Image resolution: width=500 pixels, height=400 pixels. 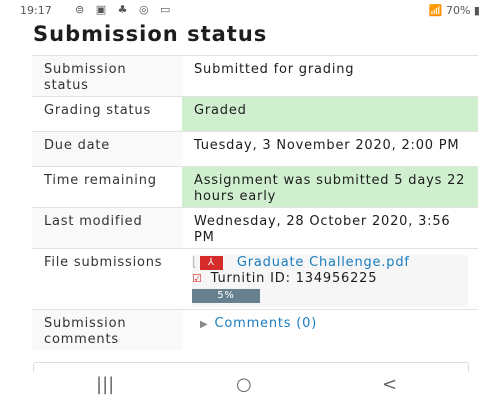 What do you see at coordinates (330, 76) in the screenshot?
I see `row-value: Submitted for grading` at bounding box center [330, 76].